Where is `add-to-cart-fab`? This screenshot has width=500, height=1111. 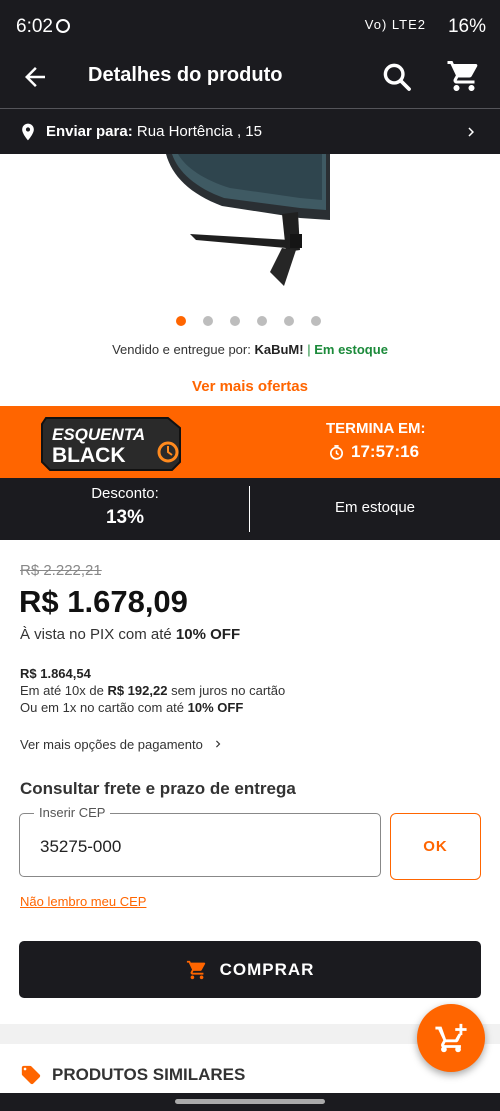 add-to-cart-fab is located at coordinates (451, 1038).